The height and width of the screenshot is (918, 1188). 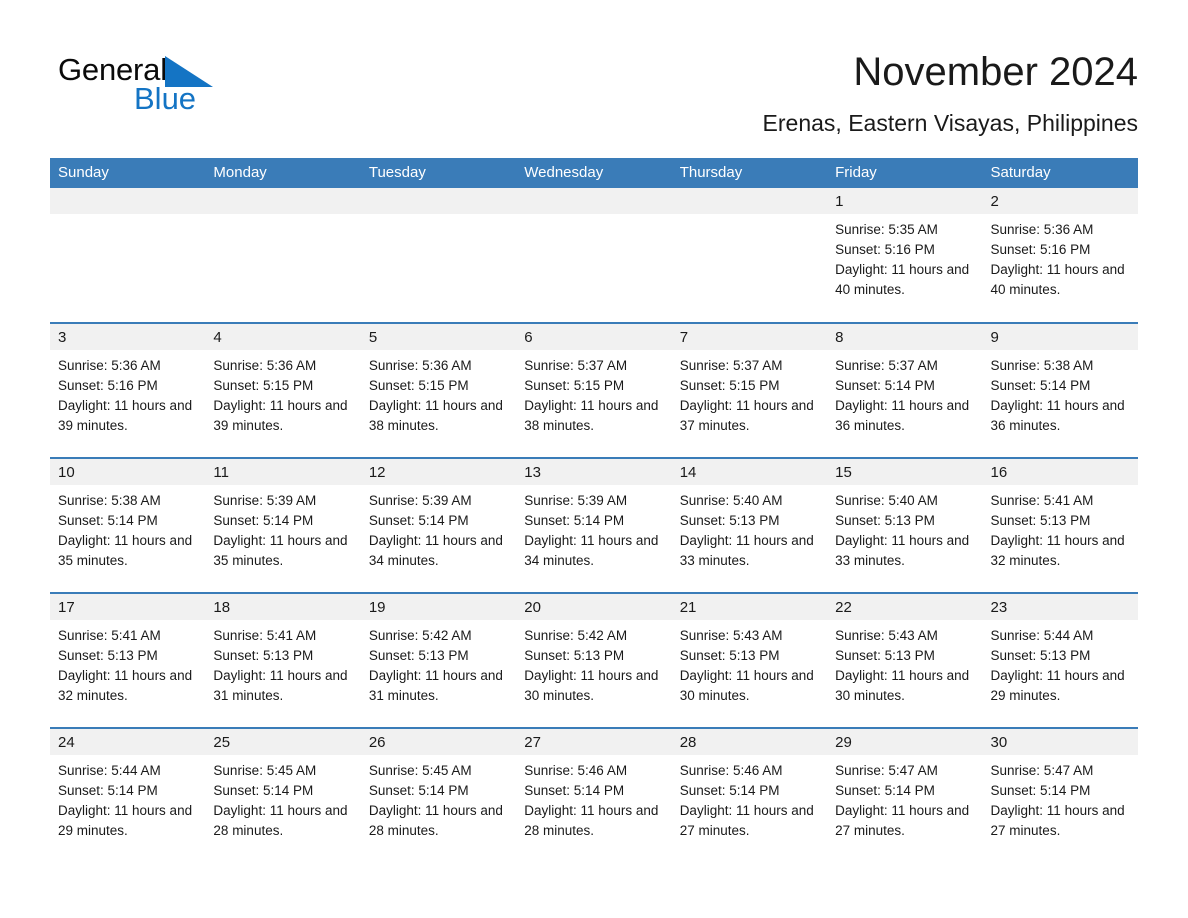 I want to click on sunset-text: Sunset: 5:16 PM, so click(x=1040, y=249).